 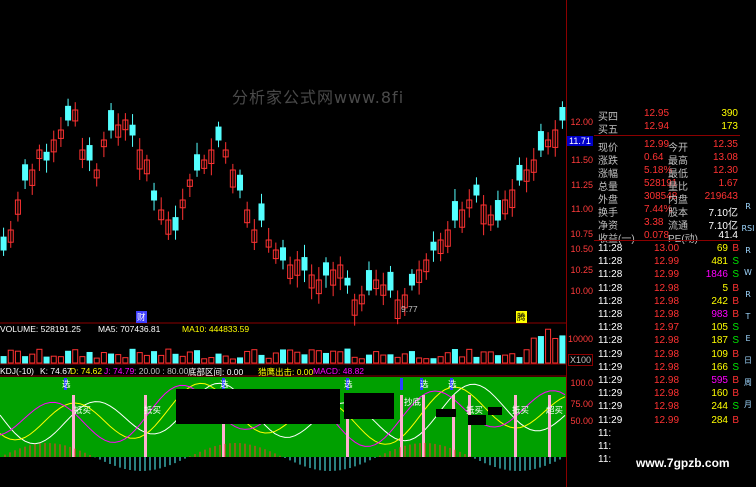 What do you see at coordinates (719, 341) in the screenshot?
I see `tick-volume: 187` at bounding box center [719, 341].